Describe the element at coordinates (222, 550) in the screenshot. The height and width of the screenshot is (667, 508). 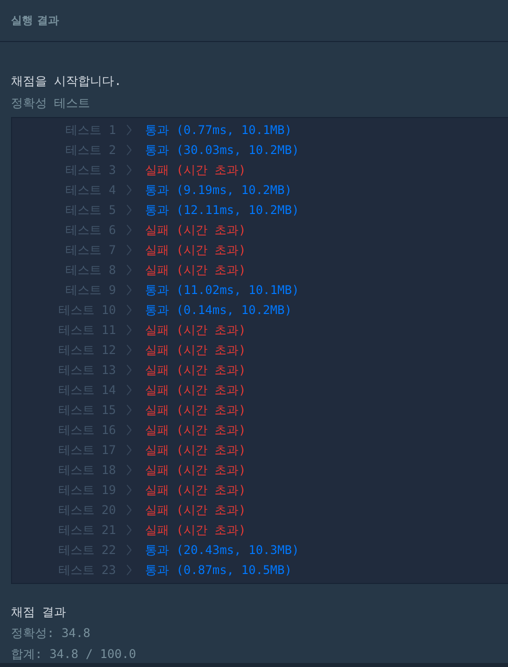
I see `test-result: 통과 (20.43ms, 10.3MB)` at that location.